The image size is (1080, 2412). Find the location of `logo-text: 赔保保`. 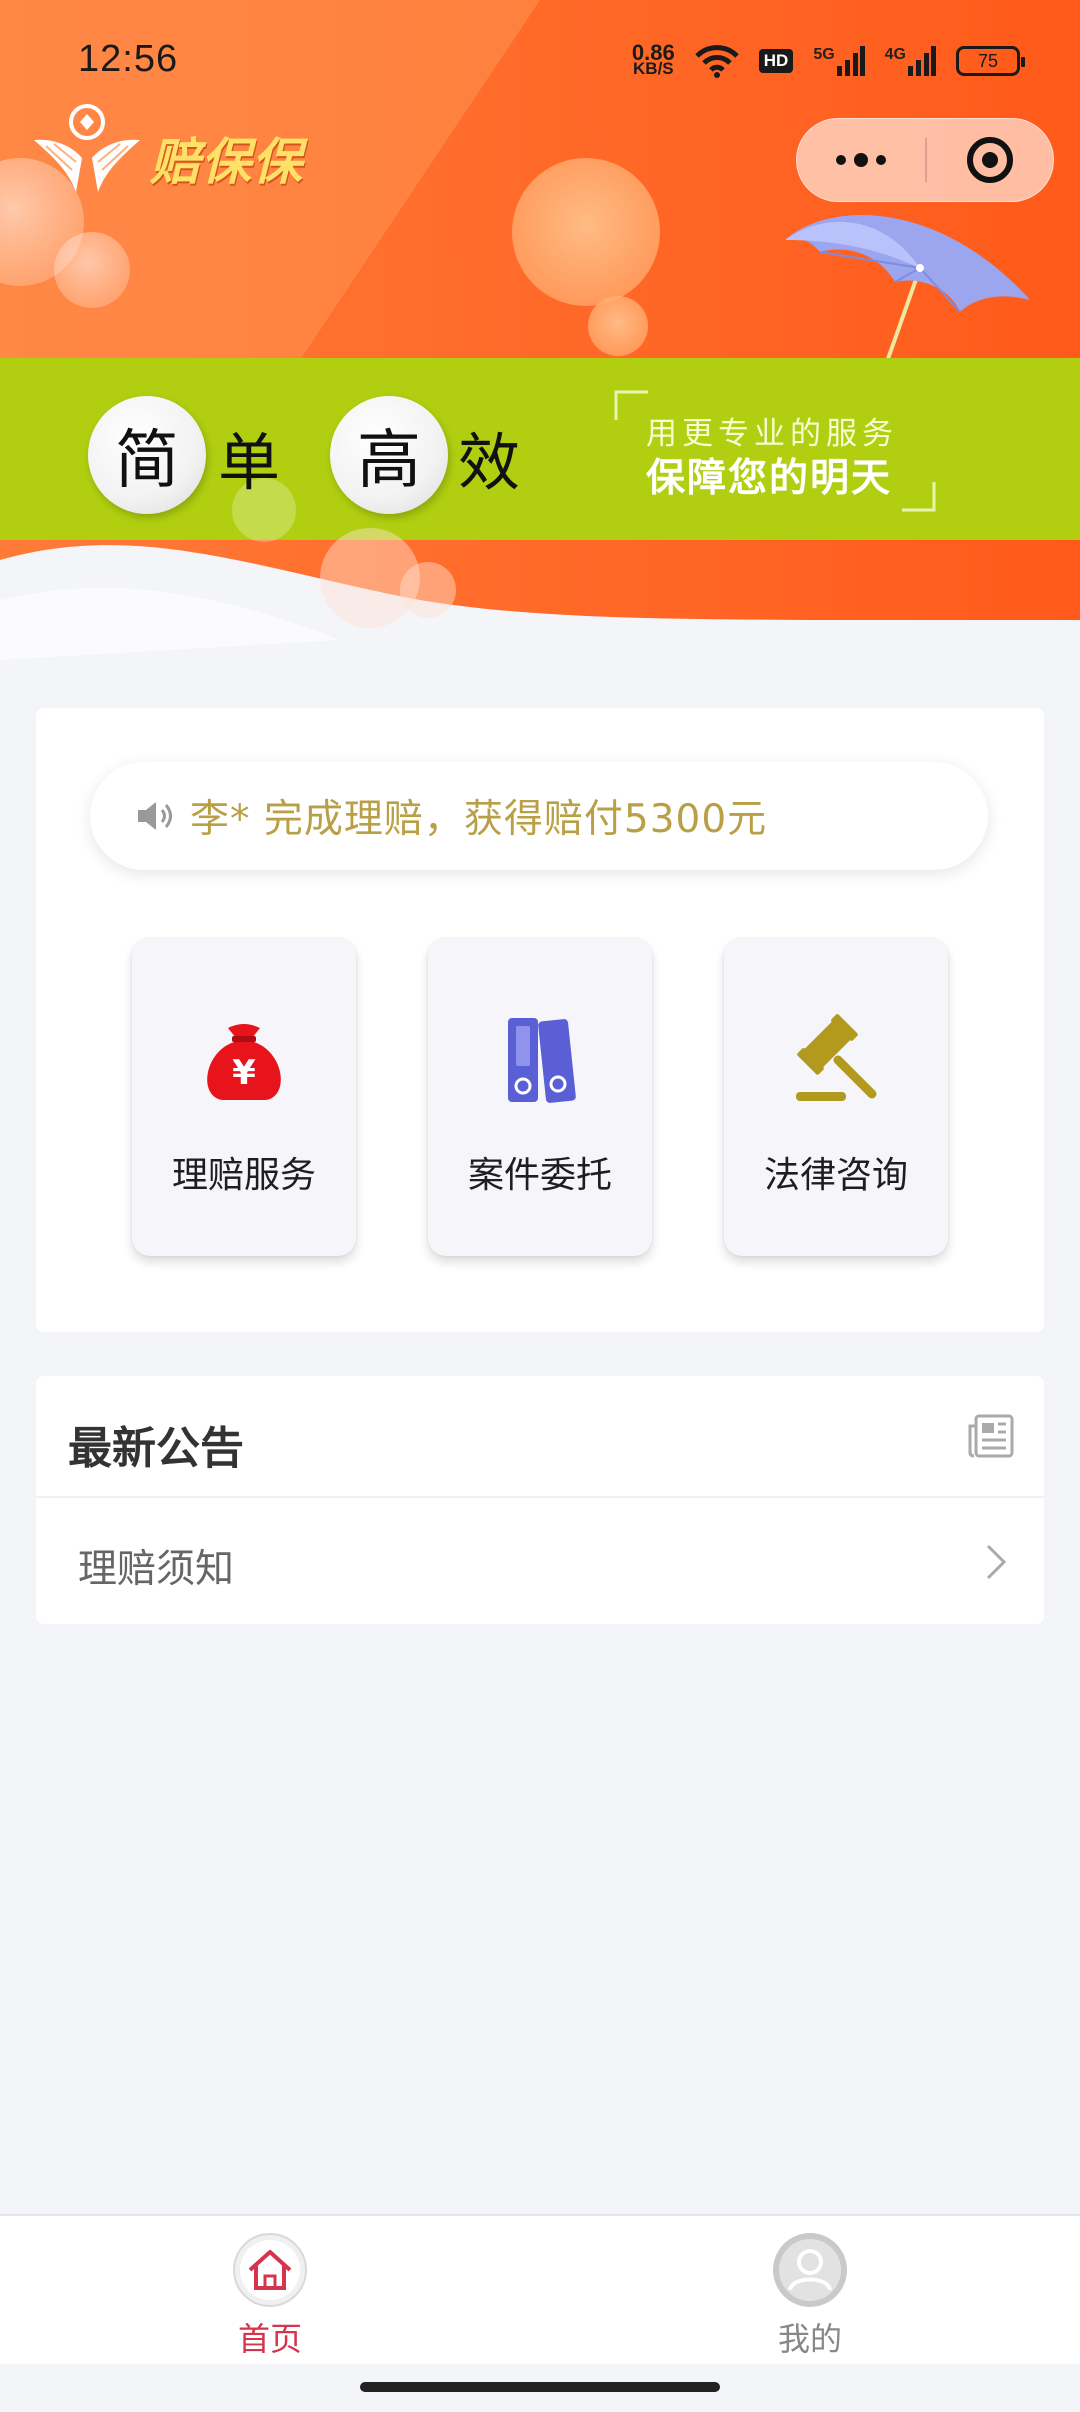

logo-text: 赔保保 is located at coordinates (226, 161).